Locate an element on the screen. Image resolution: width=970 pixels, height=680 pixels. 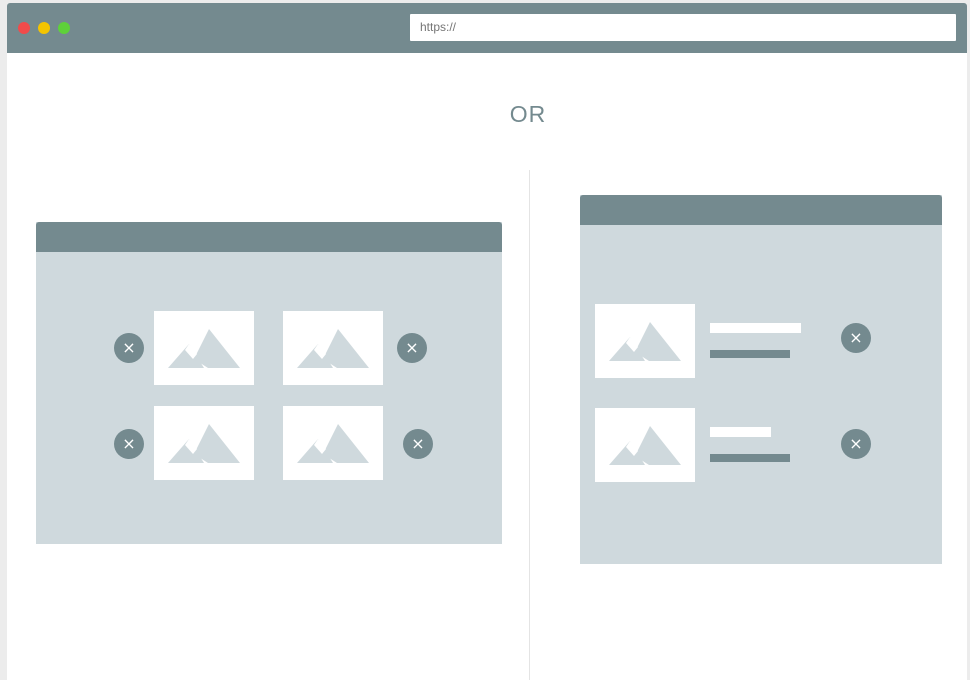
remove-list-item-1-button: × is located at coordinates (856, 338).